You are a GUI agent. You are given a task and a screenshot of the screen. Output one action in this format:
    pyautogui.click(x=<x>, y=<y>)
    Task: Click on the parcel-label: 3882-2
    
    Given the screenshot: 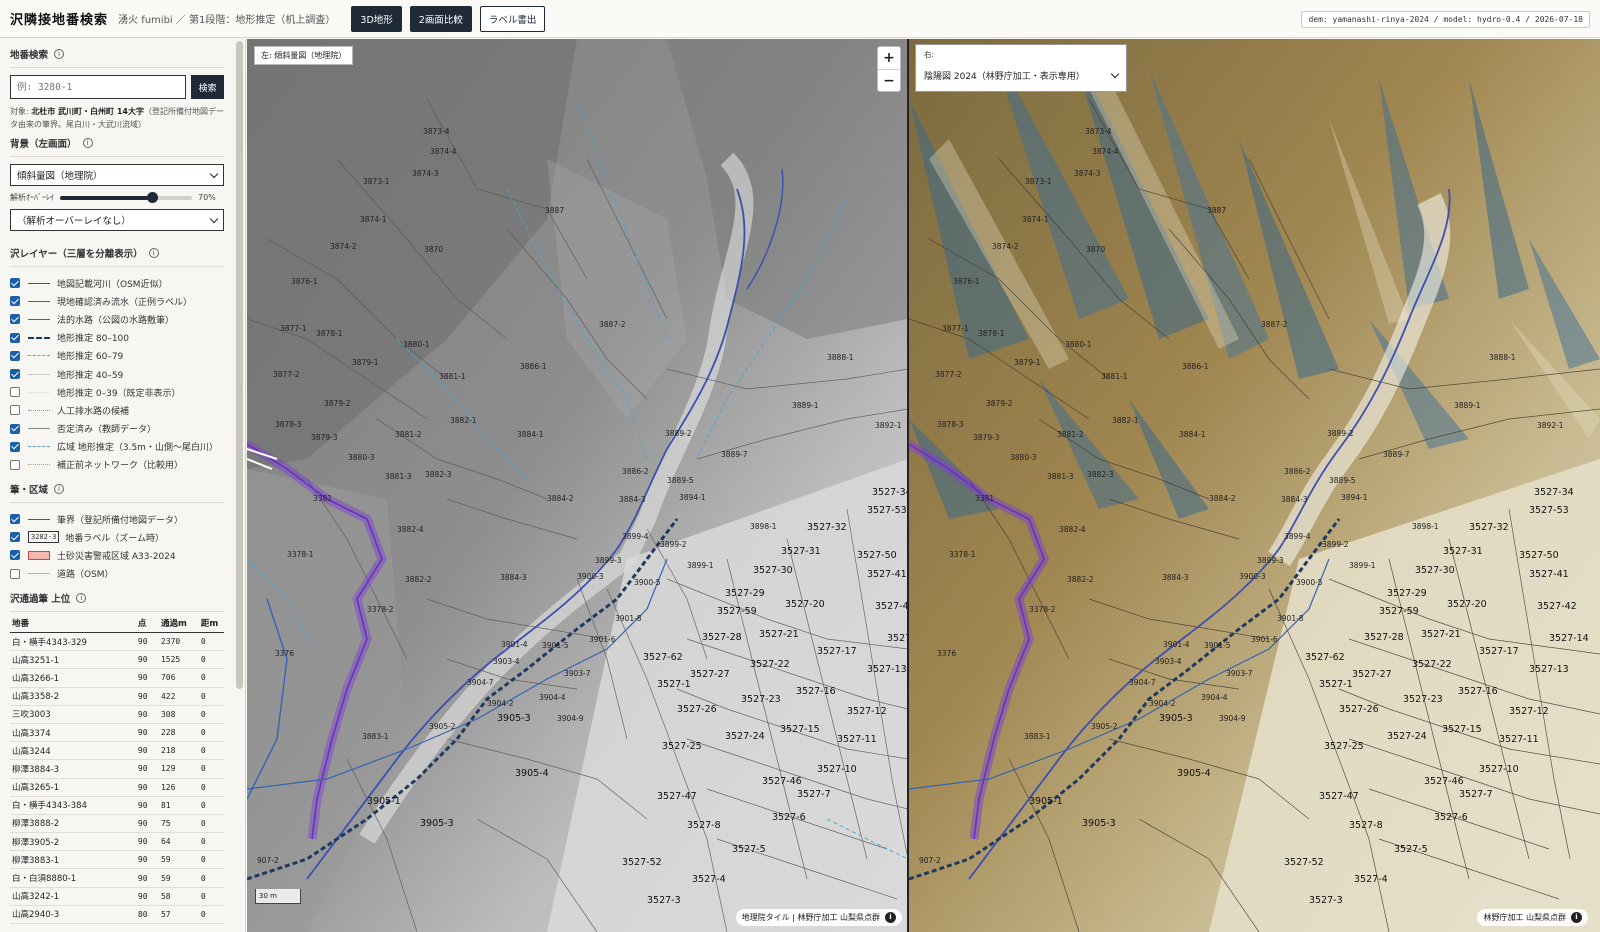 What is the action you would take?
    pyautogui.click(x=1080, y=579)
    